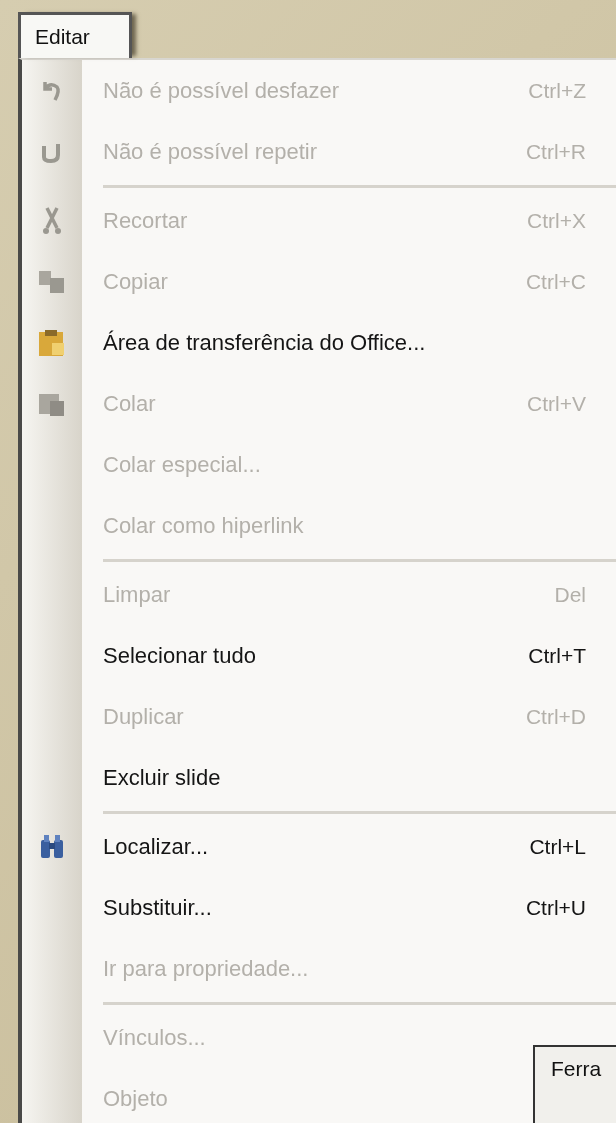 This screenshot has height=1123, width=616. What do you see at coordinates (222, 90) in the screenshot?
I see `menu-item-label: Não é possível desfazer` at bounding box center [222, 90].